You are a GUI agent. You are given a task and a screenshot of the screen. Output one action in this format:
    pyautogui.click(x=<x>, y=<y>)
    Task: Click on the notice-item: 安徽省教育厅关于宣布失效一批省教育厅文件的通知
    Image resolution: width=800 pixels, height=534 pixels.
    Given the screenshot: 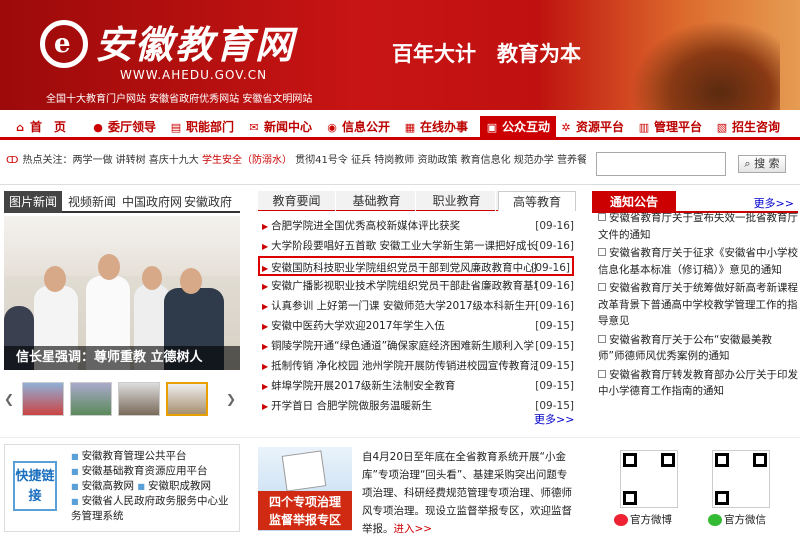 What is the action you would take?
    pyautogui.click(x=698, y=226)
    